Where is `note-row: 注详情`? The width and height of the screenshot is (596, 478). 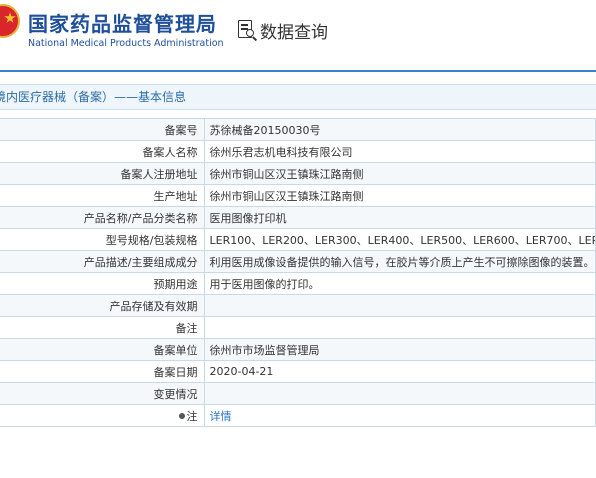 note-row: 注详情 is located at coordinates (298, 415).